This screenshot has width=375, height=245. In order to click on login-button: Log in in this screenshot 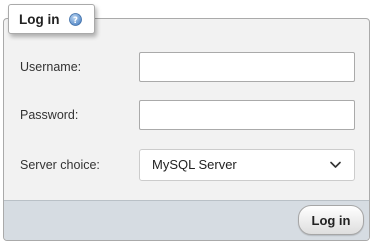, I will do `click(331, 220)`.